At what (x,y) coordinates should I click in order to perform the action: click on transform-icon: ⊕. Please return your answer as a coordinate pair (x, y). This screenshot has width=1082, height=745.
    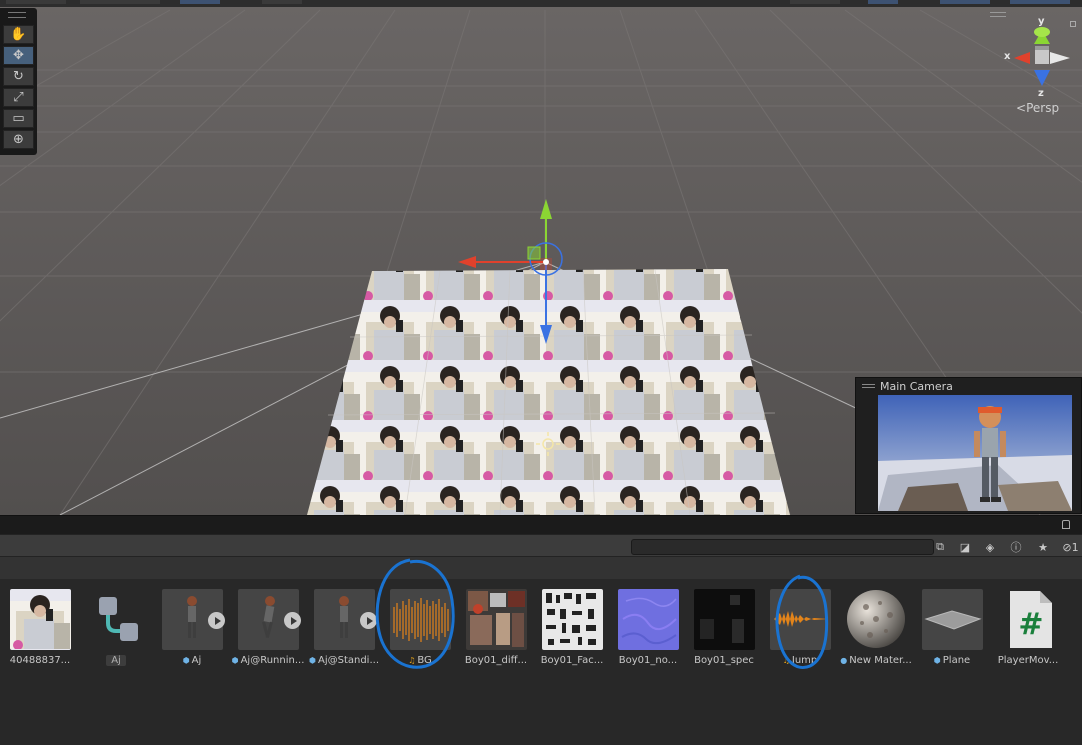
    Looking at the image, I should click on (18, 139).